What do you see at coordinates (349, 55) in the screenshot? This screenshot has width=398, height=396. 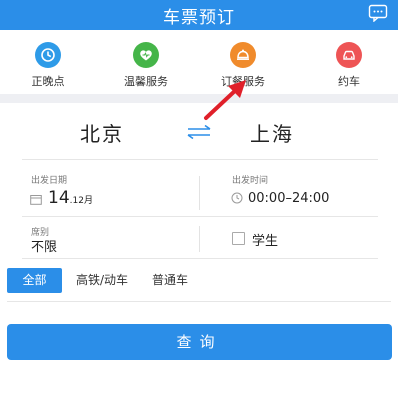 I see `car-icon` at bounding box center [349, 55].